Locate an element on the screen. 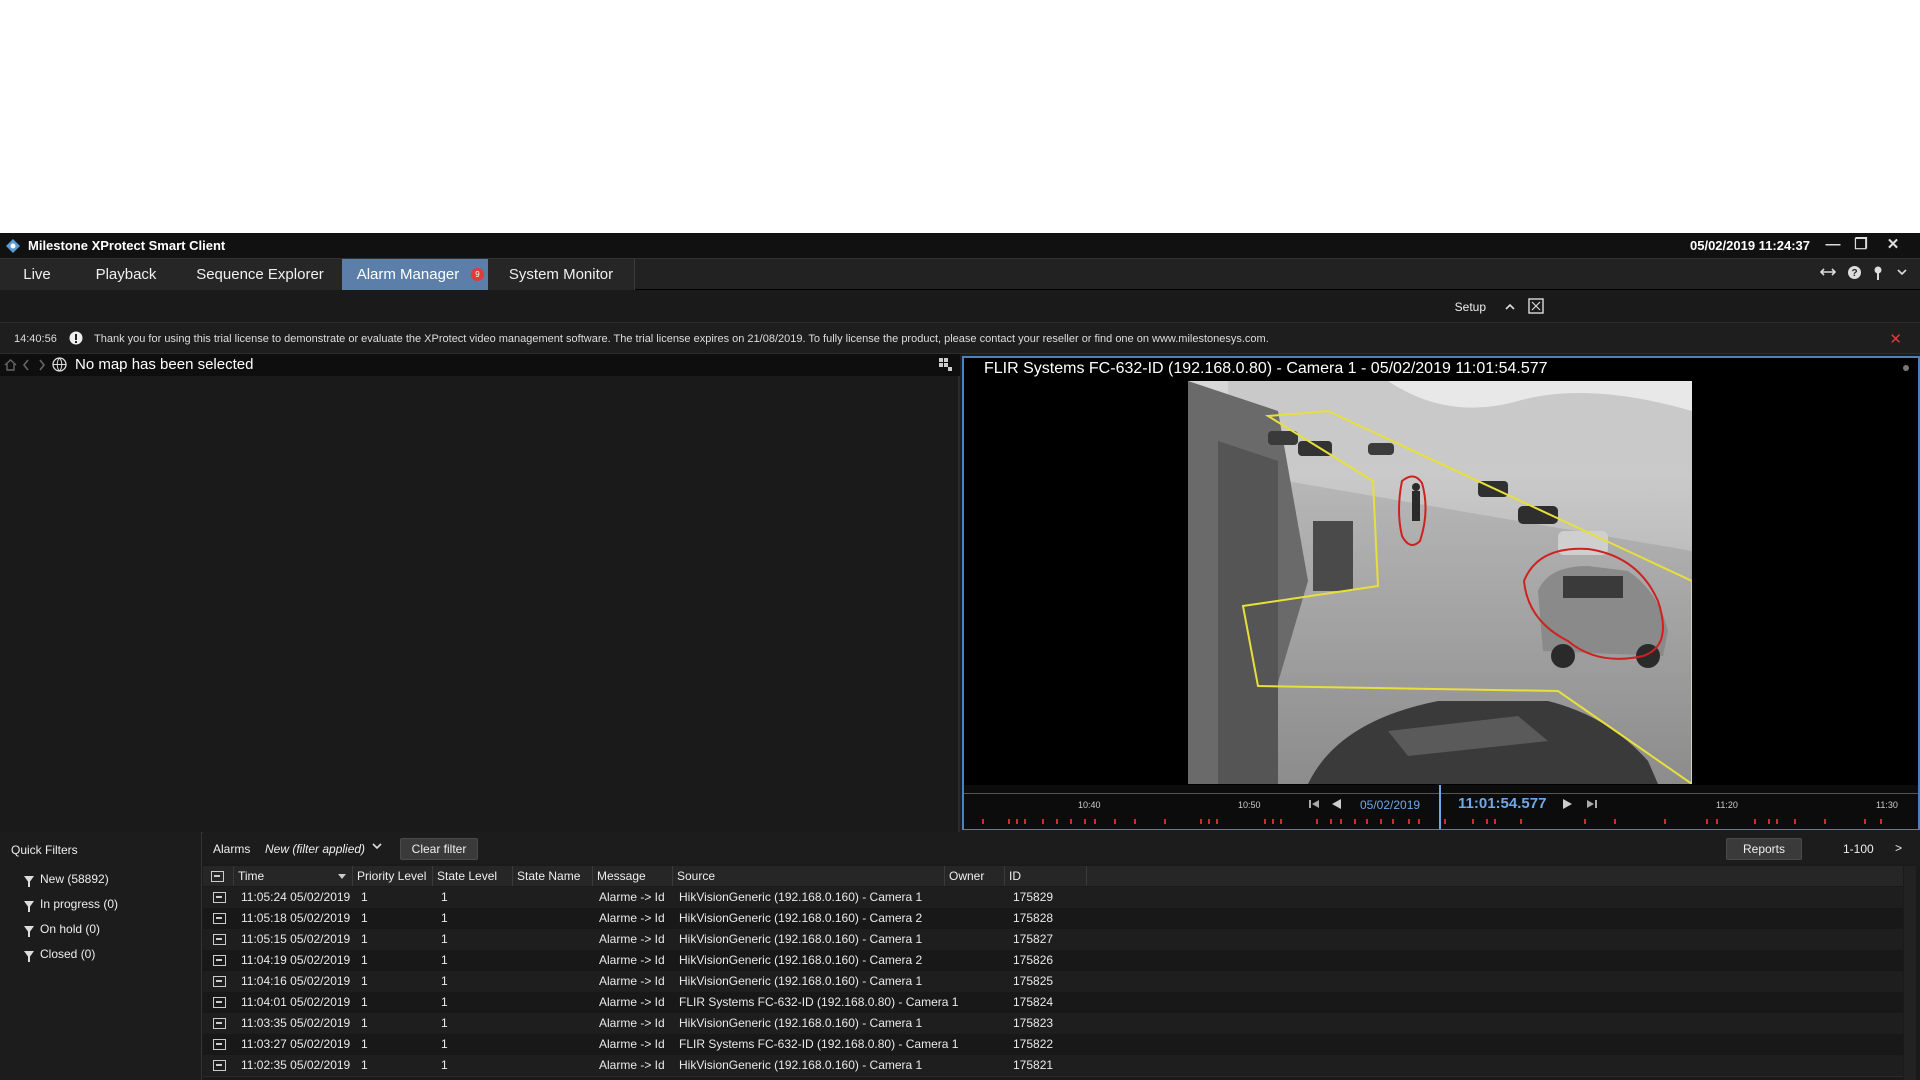 This screenshot has height=1080, width=1920. header-icon-column is located at coordinates (218, 876).